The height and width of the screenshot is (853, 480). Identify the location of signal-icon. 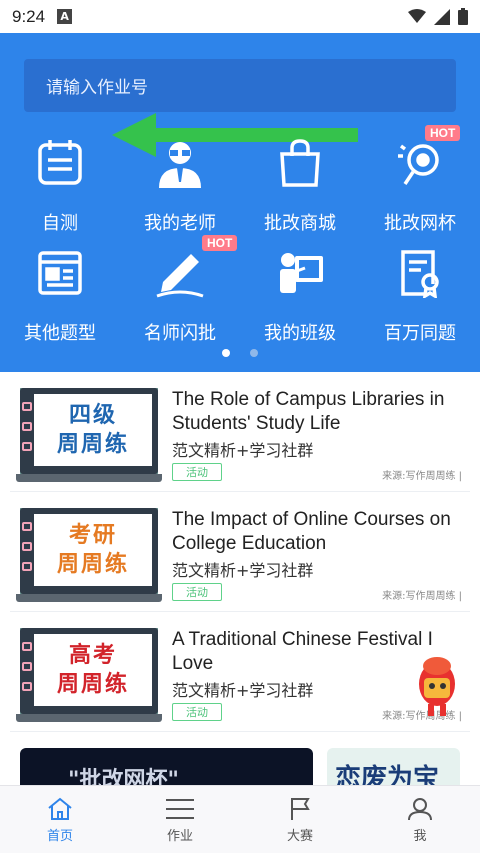
(442, 16).